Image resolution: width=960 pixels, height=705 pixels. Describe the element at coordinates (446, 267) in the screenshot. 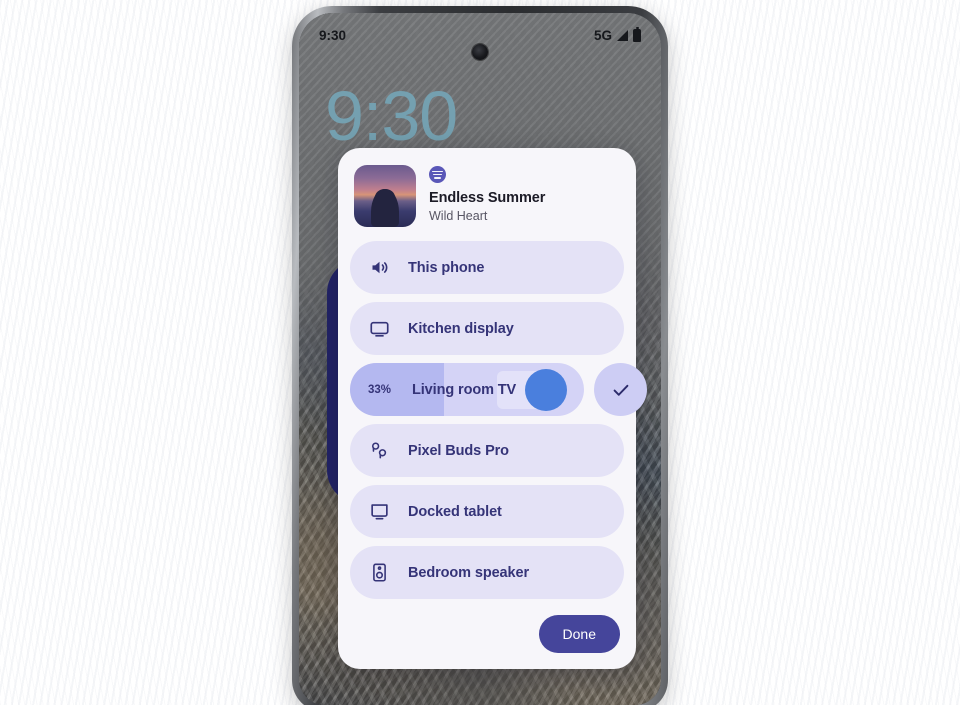

I see `device-label: This phone` at that location.